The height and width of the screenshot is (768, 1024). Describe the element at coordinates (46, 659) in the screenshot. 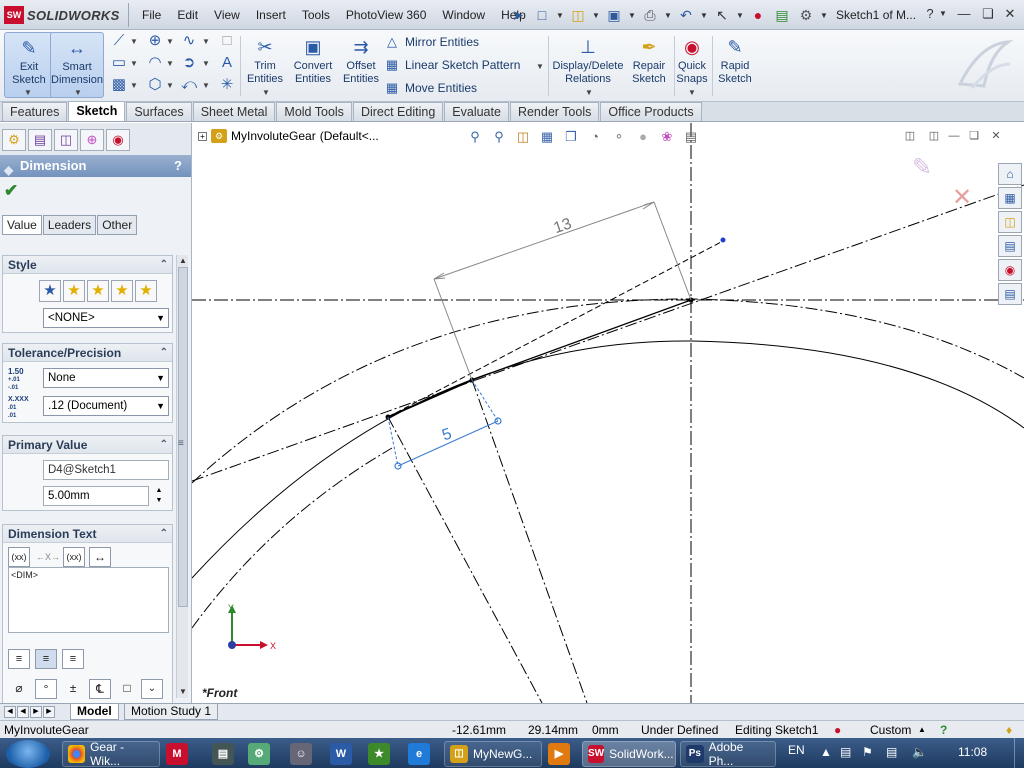

I see `align-center-icon: ≡` at that location.